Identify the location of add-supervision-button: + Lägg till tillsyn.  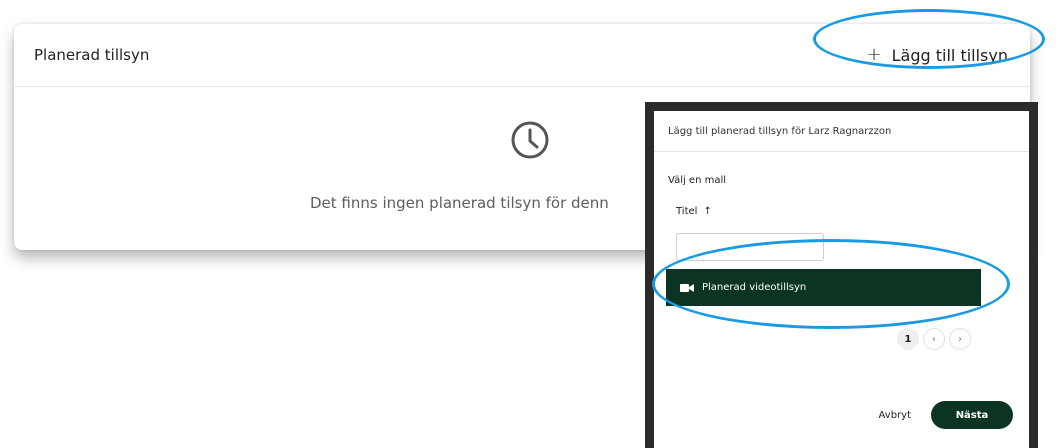
(937, 55).